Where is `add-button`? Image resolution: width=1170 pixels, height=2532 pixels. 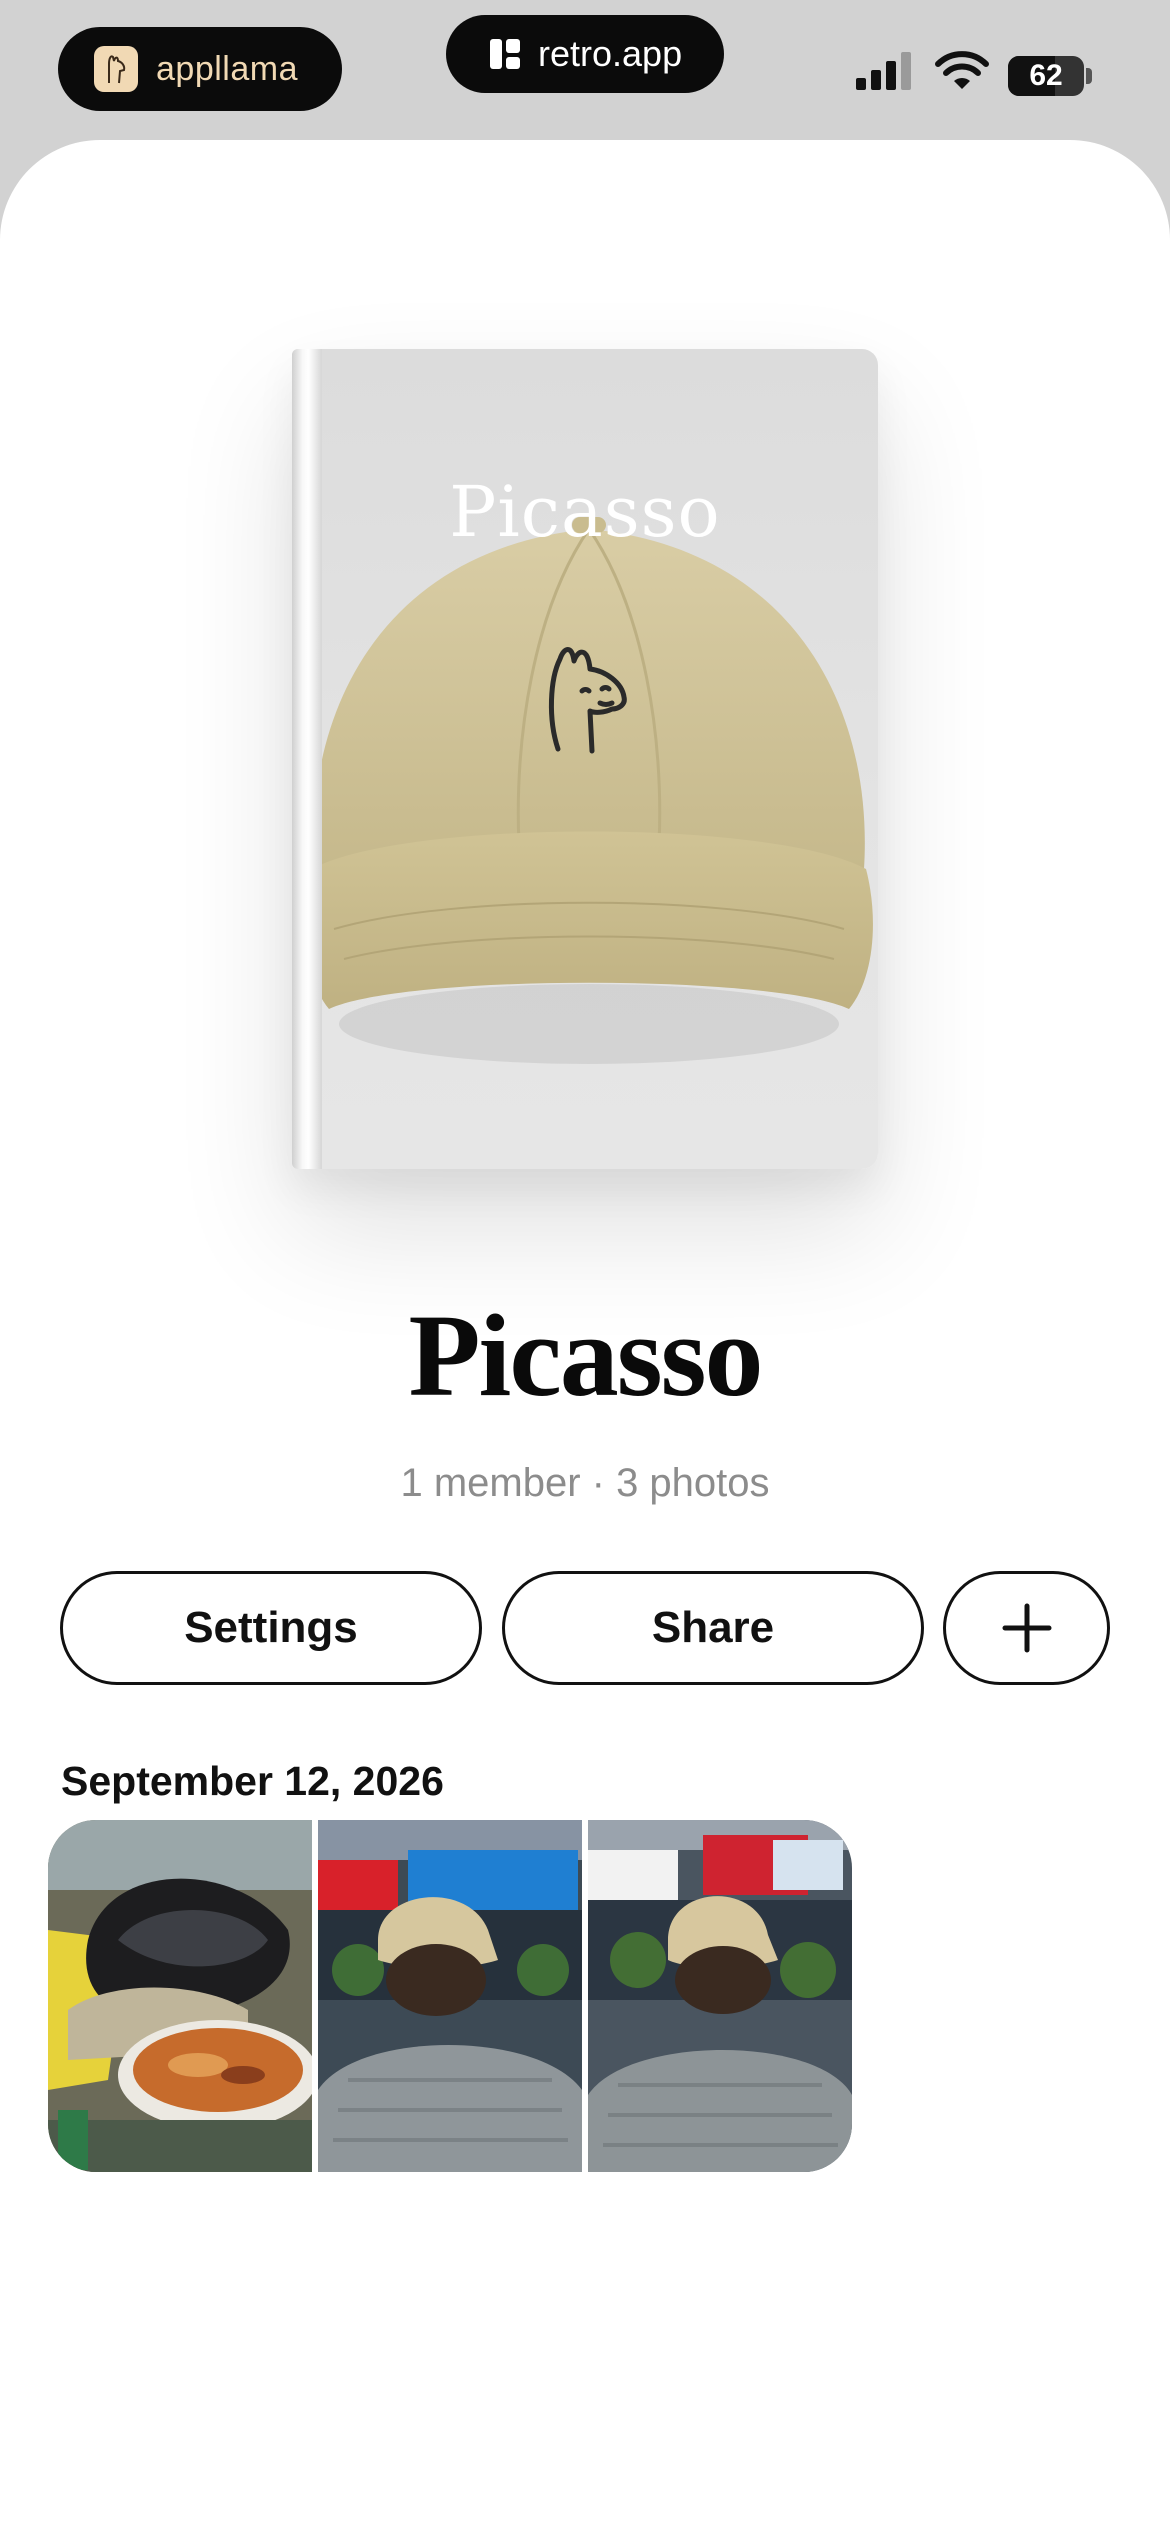 add-button is located at coordinates (1026, 1628).